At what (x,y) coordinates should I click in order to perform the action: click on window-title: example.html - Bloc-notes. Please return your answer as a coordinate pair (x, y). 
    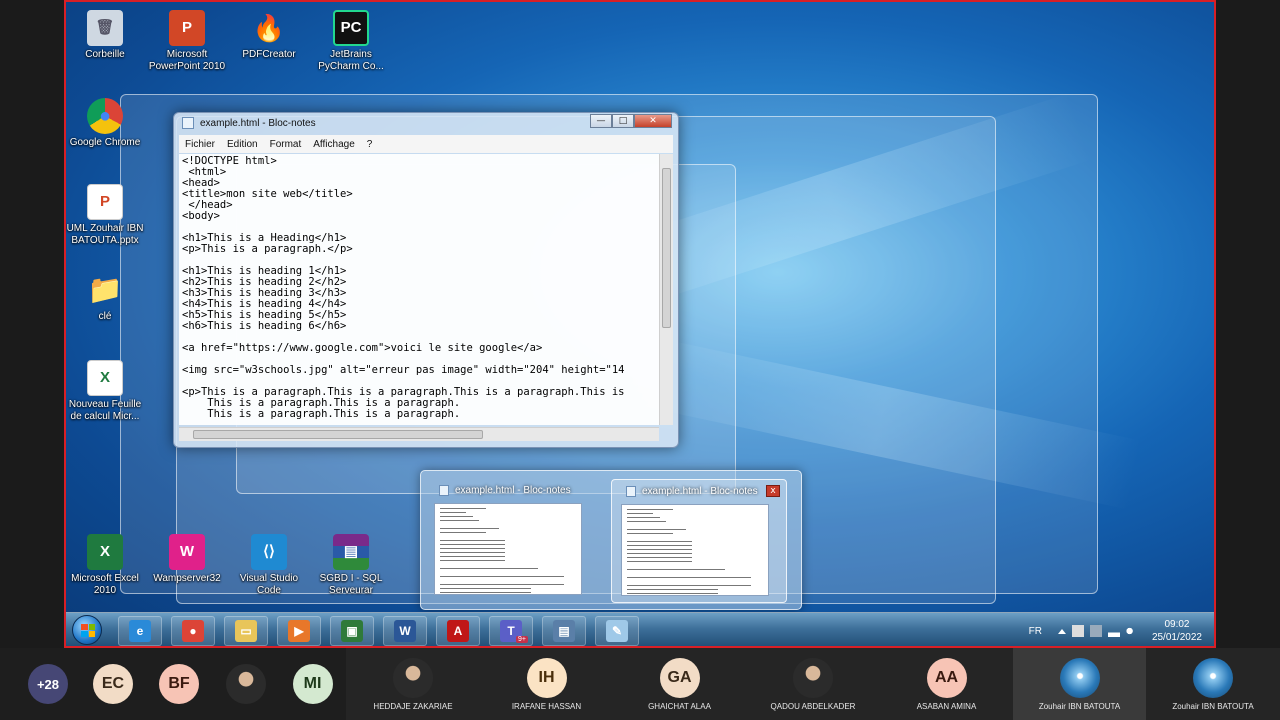
    Looking at the image, I should click on (258, 123).